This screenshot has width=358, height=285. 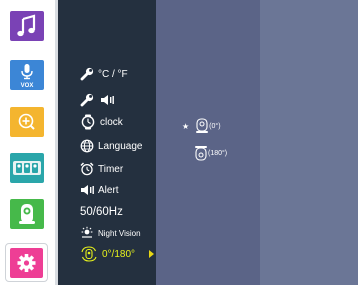 What do you see at coordinates (119, 254) in the screenshot?
I see `menu-item-label: 0°/180°` at bounding box center [119, 254].